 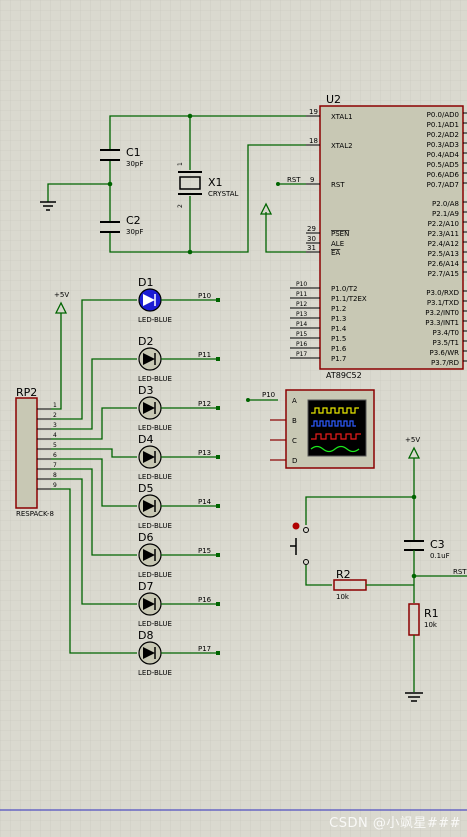 What do you see at coordinates (443, 224) in the screenshot?
I see `port-pin-label: P2.2/A10` at bounding box center [443, 224].